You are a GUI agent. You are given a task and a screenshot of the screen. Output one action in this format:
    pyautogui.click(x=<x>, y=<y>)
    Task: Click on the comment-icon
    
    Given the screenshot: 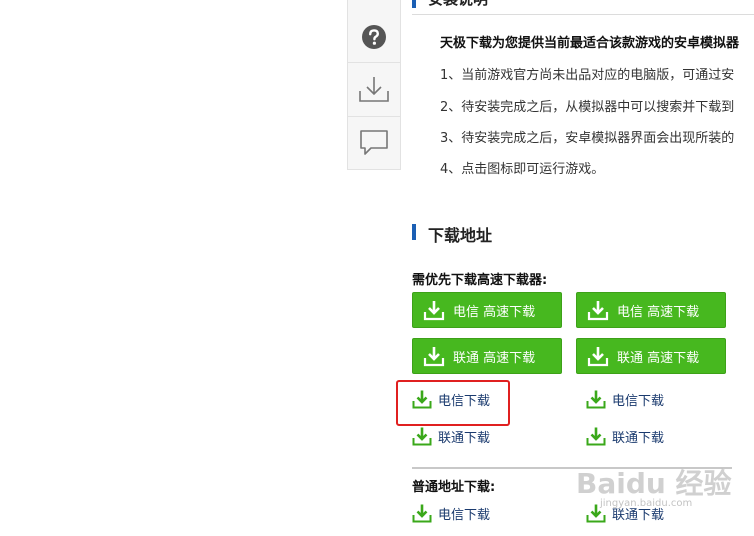 What is the action you would take?
    pyautogui.click(x=374, y=142)
    